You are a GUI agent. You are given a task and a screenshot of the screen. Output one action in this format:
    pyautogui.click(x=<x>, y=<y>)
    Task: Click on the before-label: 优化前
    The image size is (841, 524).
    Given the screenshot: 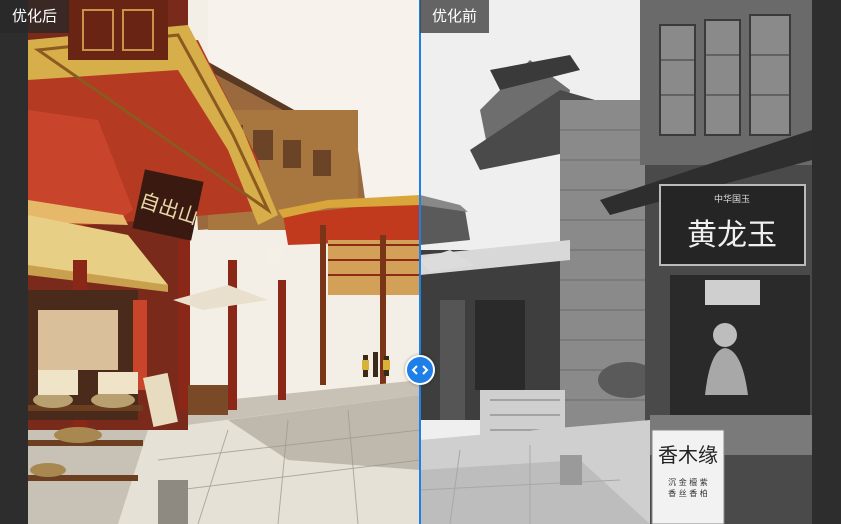 What is the action you would take?
    pyautogui.click(x=455, y=16)
    